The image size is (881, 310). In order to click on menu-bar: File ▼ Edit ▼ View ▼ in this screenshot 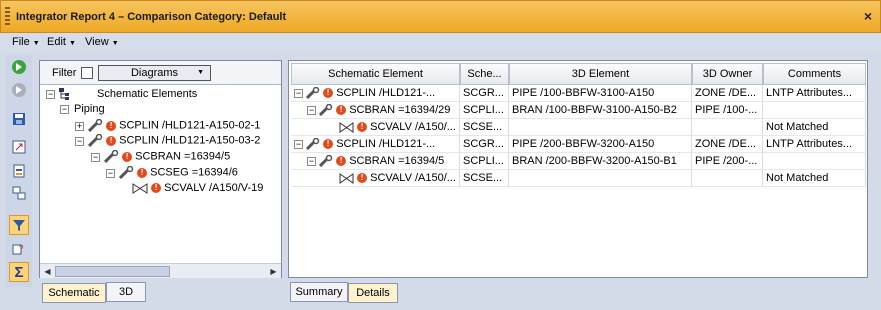, I will do `click(440, 42)`.